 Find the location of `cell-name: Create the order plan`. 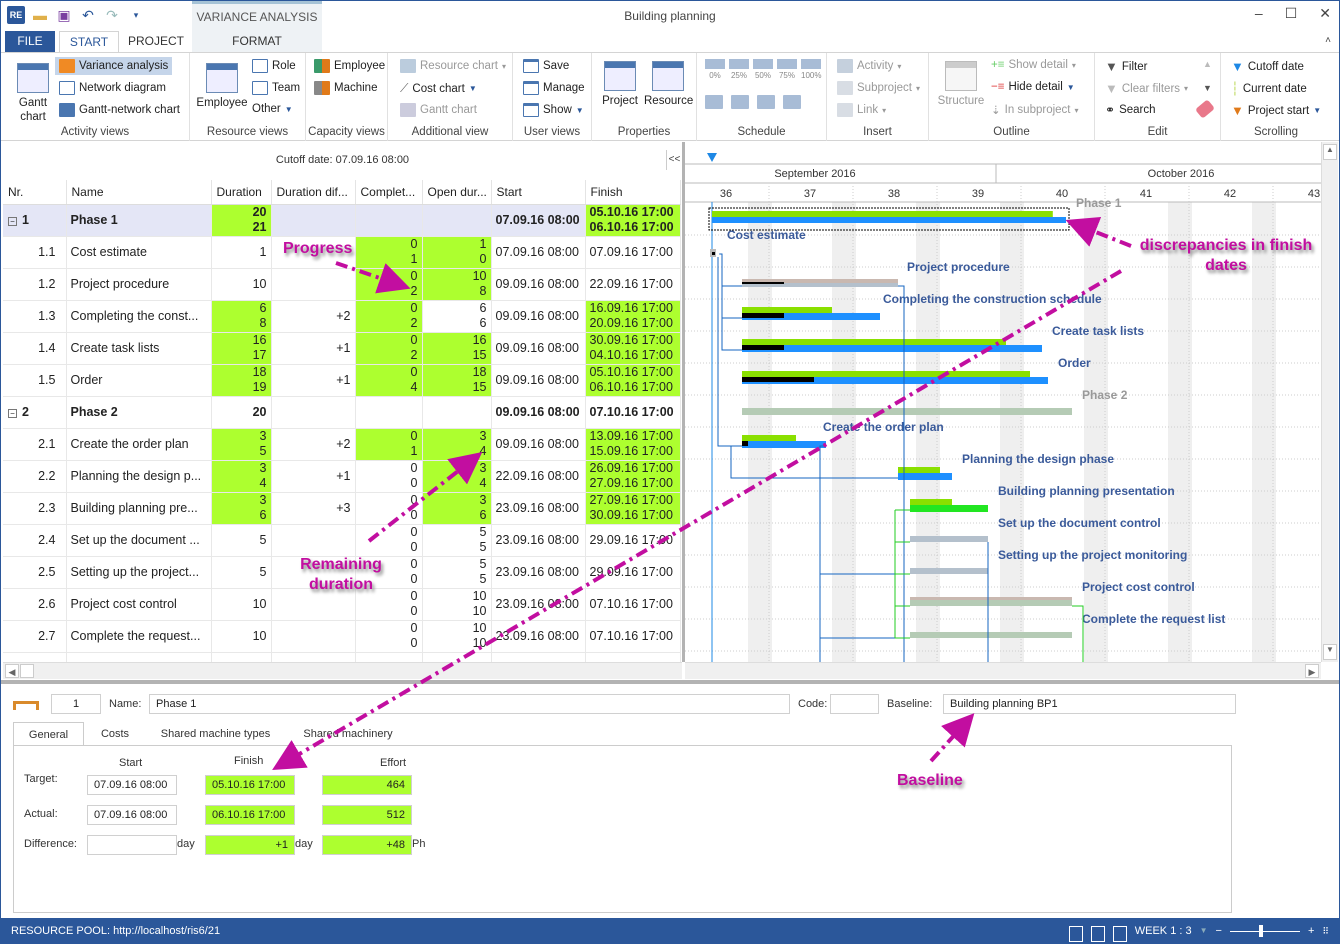

cell-name: Create the order plan is located at coordinates (139, 444).